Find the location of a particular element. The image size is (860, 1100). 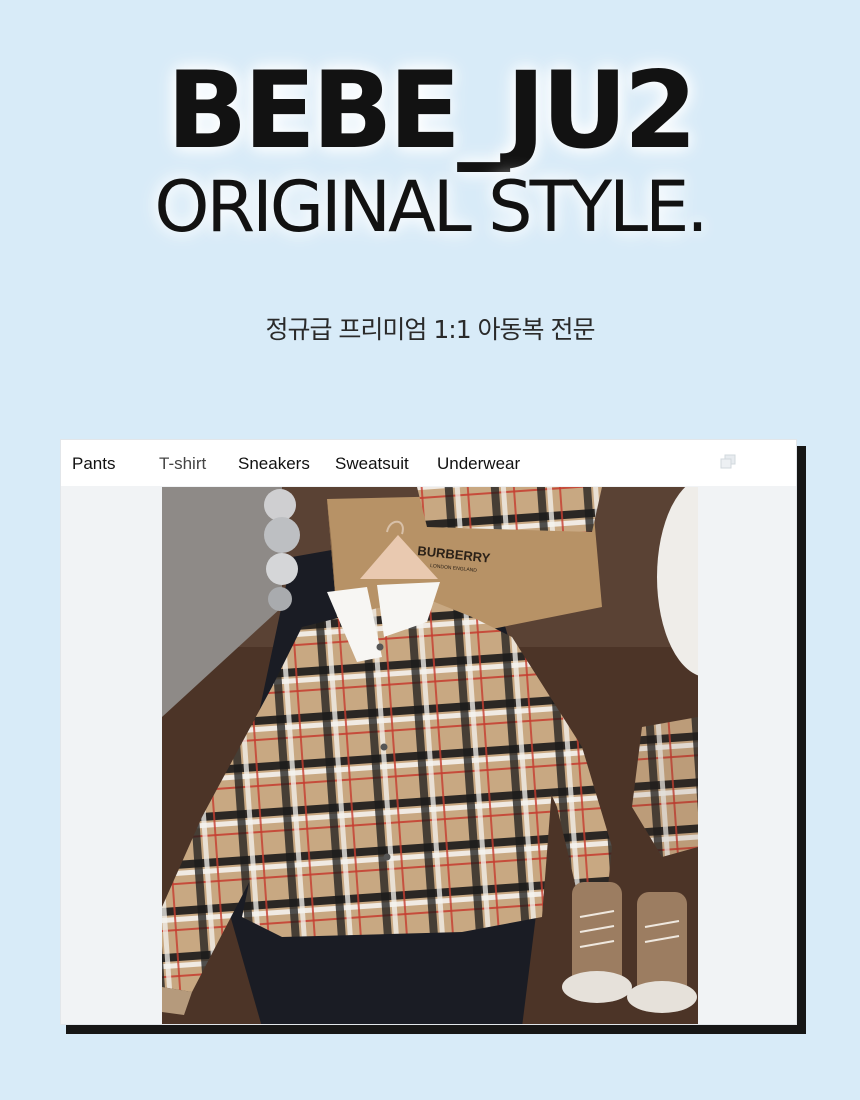

tab-sweatsuit: Sweatsuit is located at coordinates (372, 464).